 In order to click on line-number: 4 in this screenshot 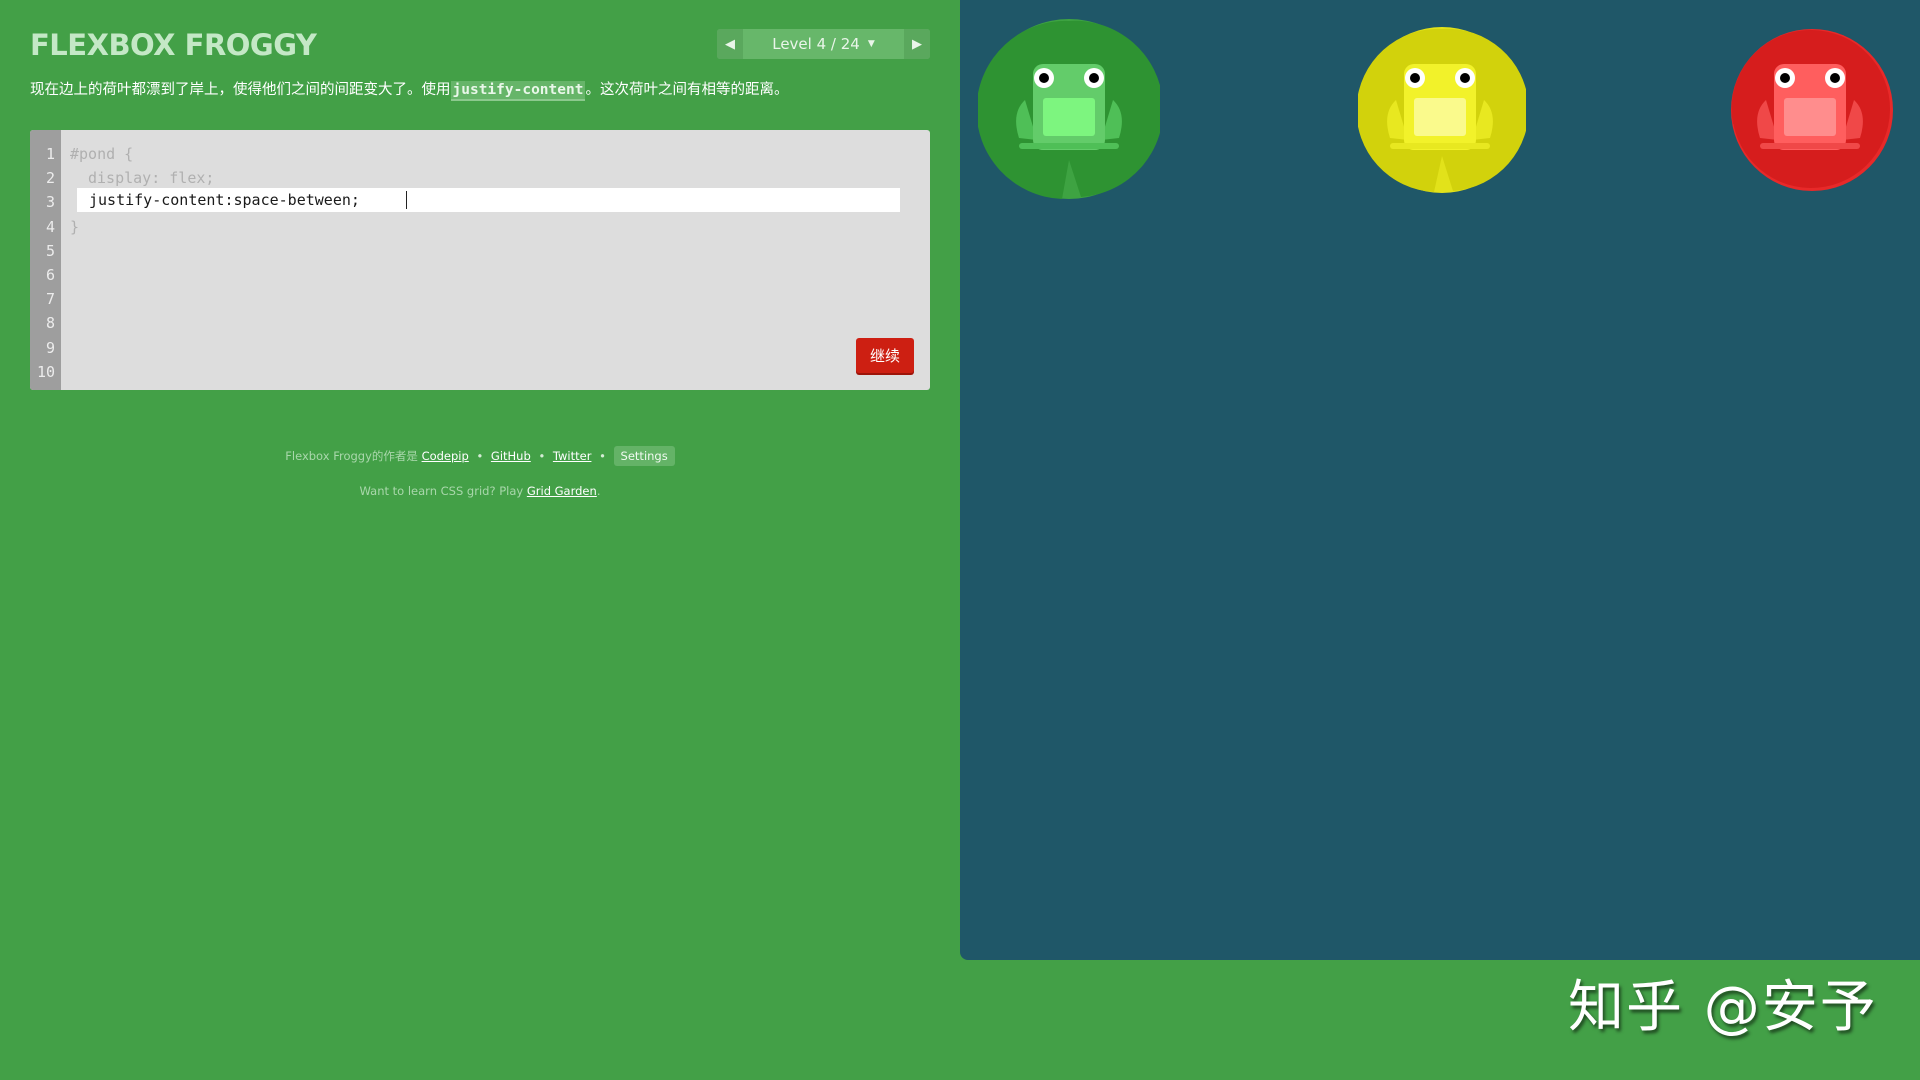, I will do `click(50, 226)`.